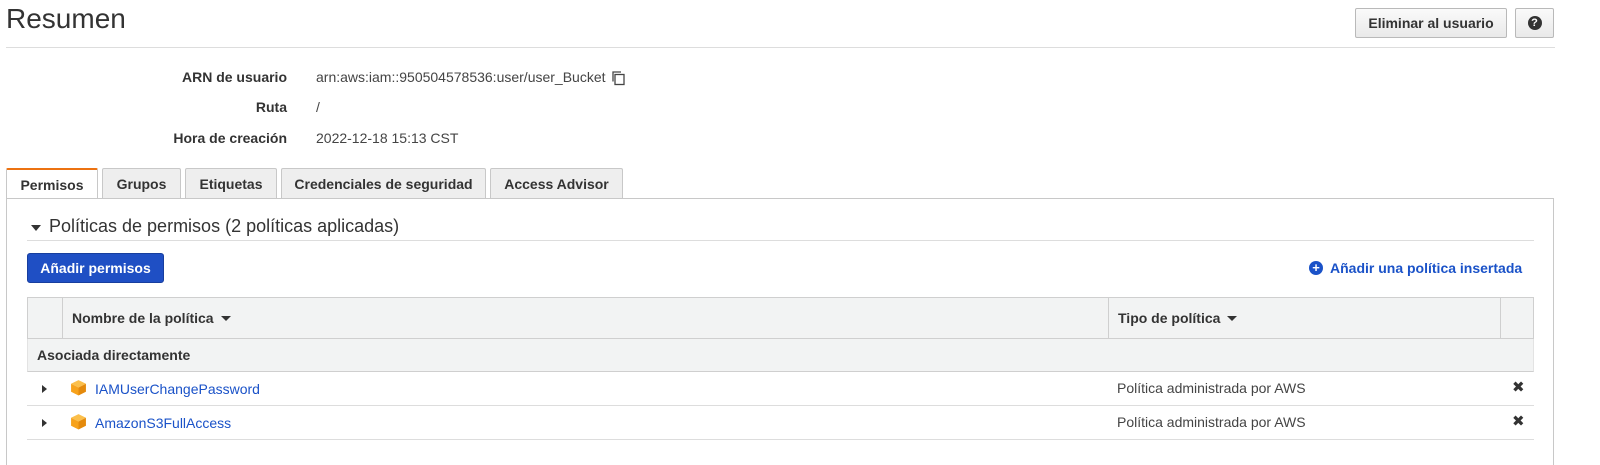 Image resolution: width=1600 pixels, height=465 pixels. Describe the element at coordinates (114, 355) in the screenshot. I see `group-label: Asociada directamente` at that location.